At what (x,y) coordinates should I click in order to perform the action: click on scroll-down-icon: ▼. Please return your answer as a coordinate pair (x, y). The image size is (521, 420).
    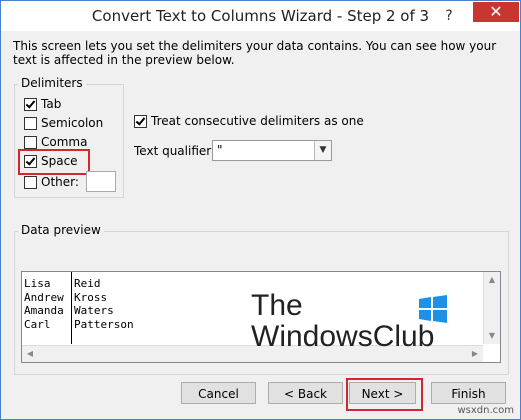
    Looking at the image, I should click on (492, 336).